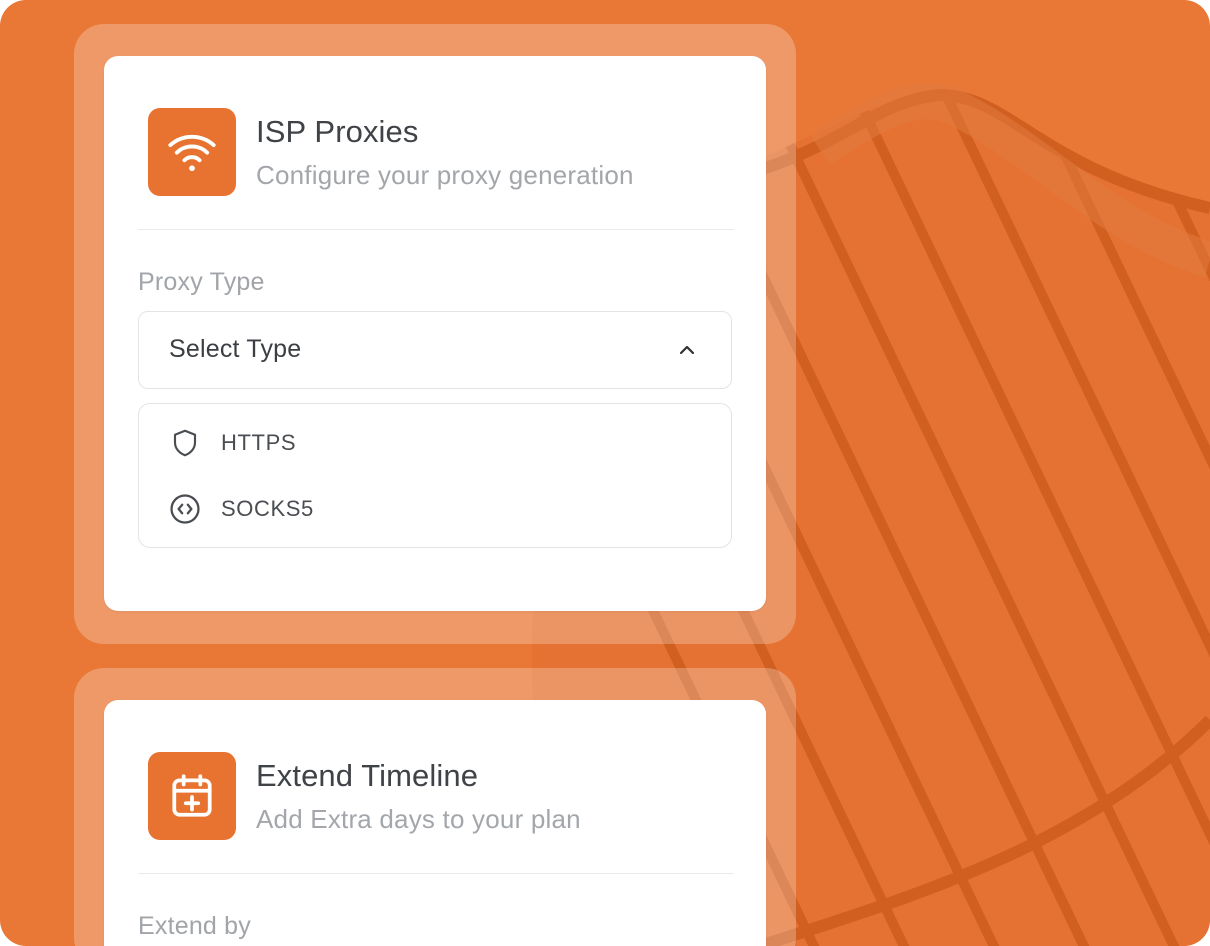  I want to click on calendar-icon-tile, so click(192, 796).